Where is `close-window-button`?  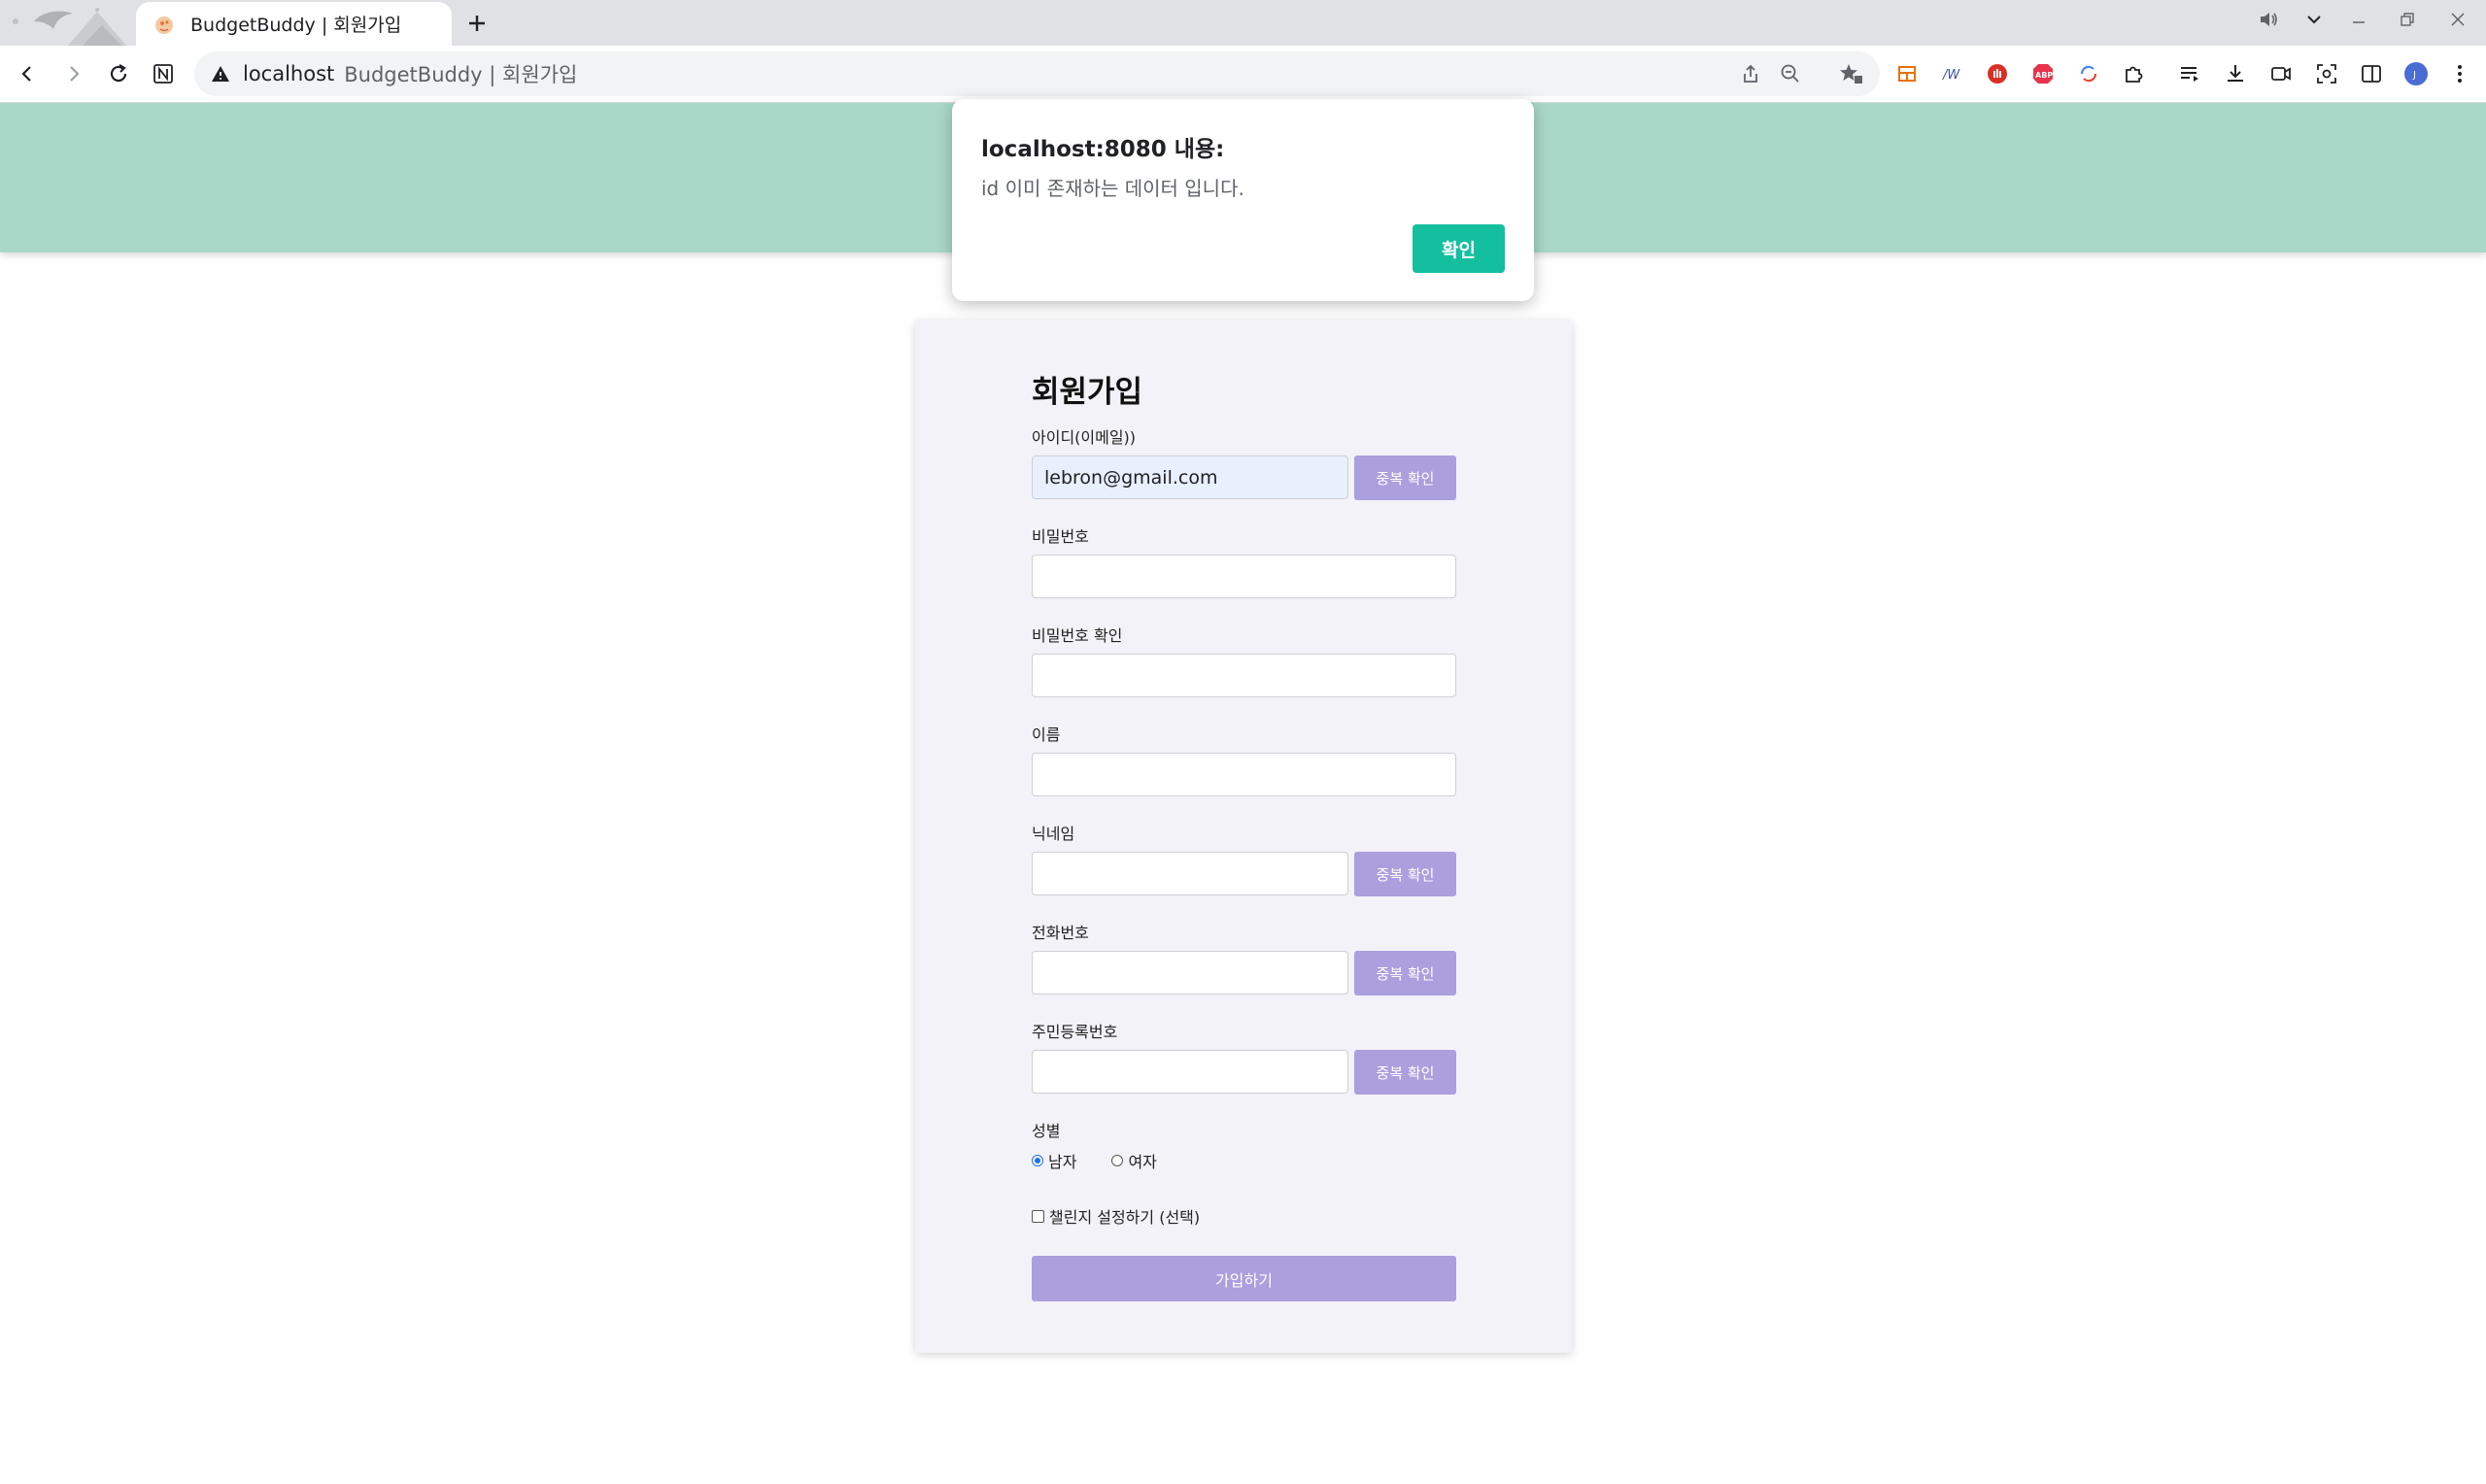 close-window-button is located at coordinates (2457, 19).